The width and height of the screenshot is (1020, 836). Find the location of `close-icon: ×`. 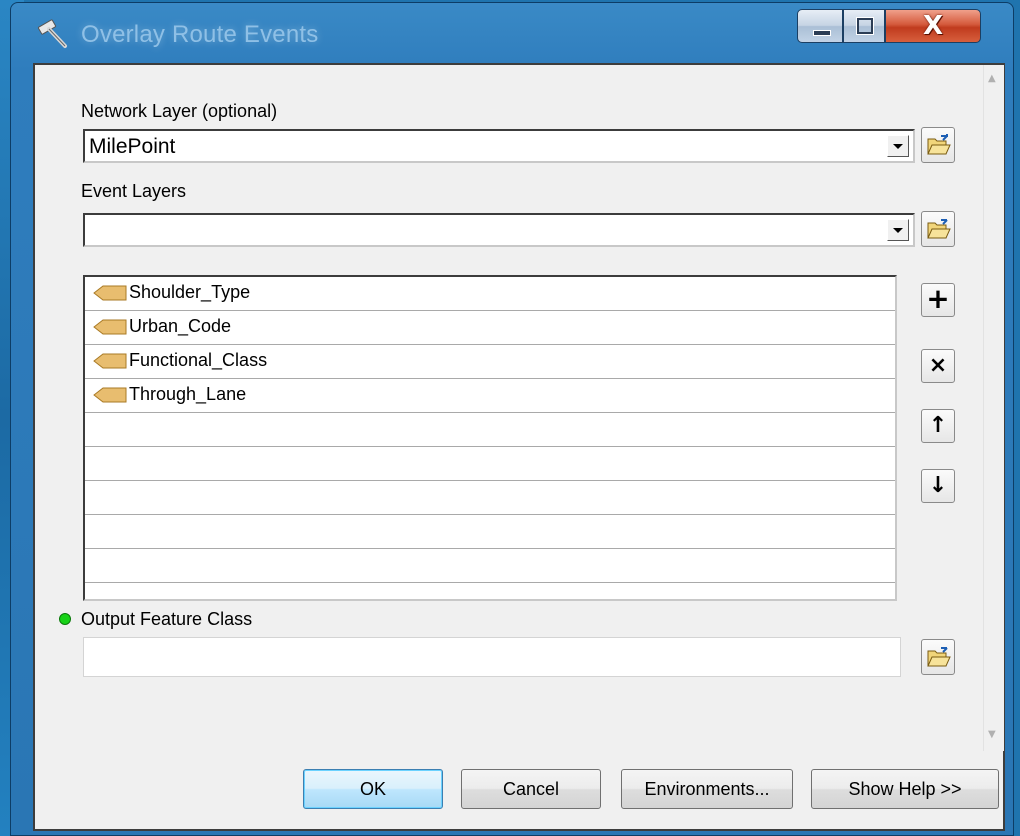

close-icon: × is located at coordinates (938, 365).